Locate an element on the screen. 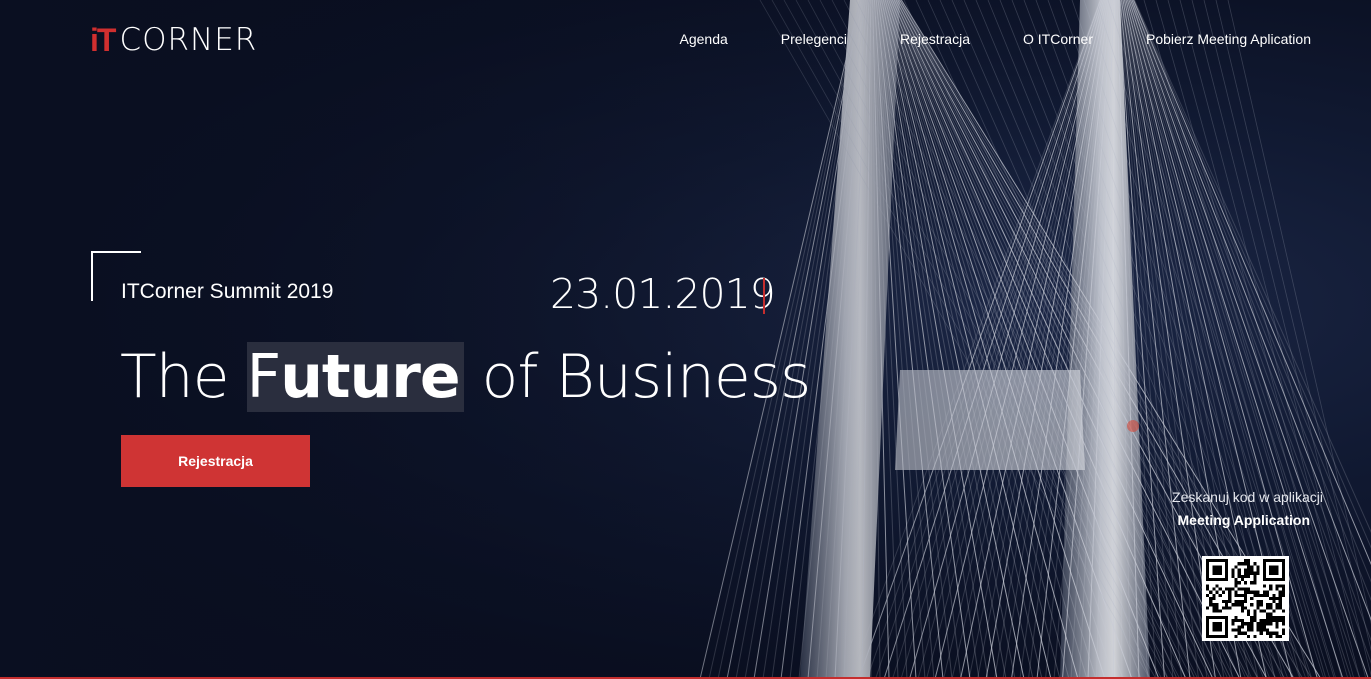 The width and height of the screenshot is (1371, 679). headline-highlight-bold: uture is located at coordinates (370, 377).